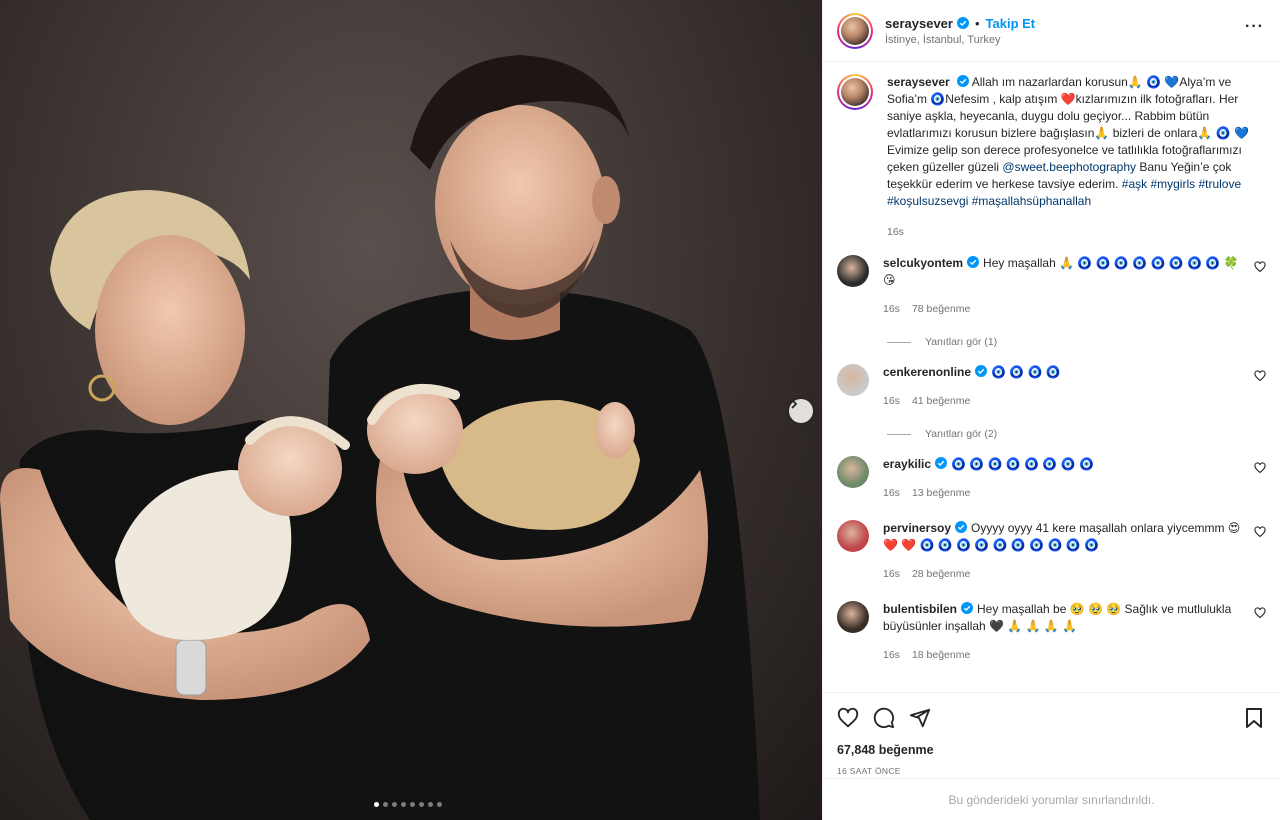 Image resolution: width=1280 pixels, height=820 pixels. What do you see at coordinates (1069, 167) in the screenshot?
I see `mention-link: @sweet.beephotography` at bounding box center [1069, 167].